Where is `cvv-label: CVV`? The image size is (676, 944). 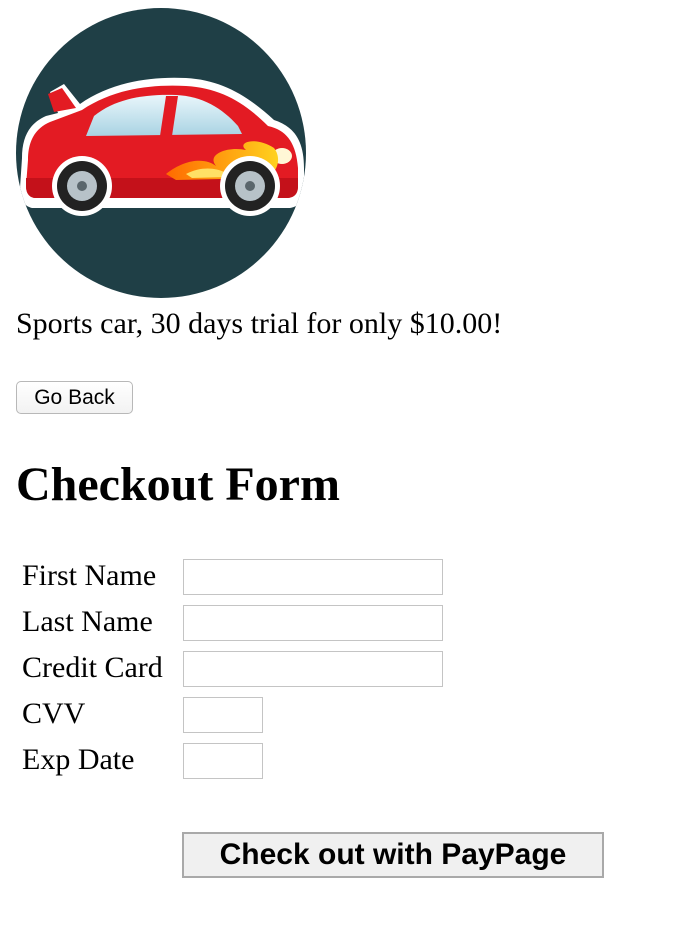
cvv-label: CVV is located at coordinates (54, 713).